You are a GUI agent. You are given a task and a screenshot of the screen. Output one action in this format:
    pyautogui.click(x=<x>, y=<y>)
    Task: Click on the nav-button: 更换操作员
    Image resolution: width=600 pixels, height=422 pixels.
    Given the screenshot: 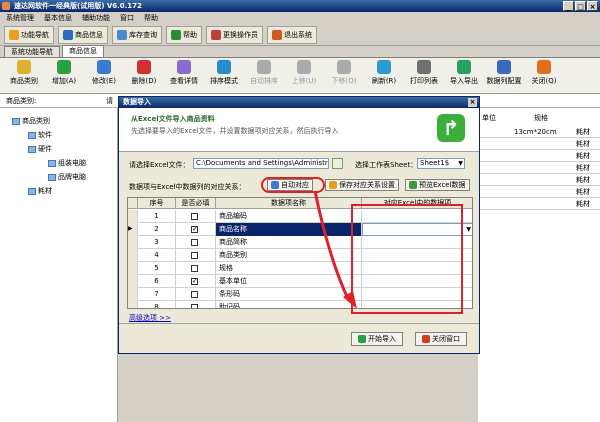 What is the action you would take?
    pyautogui.click(x=234, y=34)
    